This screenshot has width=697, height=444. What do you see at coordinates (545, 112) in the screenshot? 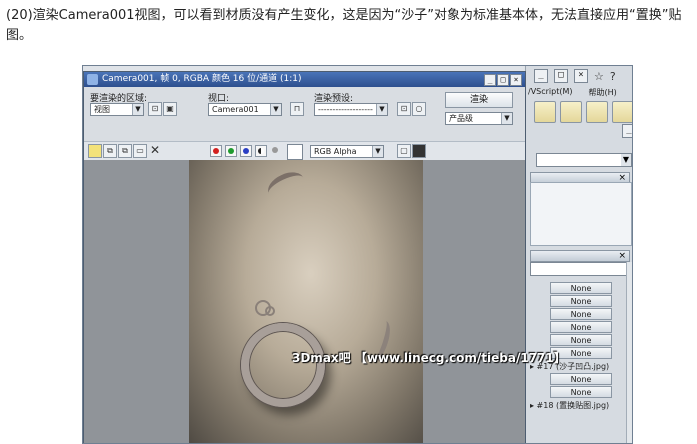
I see `material-sample-icon` at bounding box center [545, 112].